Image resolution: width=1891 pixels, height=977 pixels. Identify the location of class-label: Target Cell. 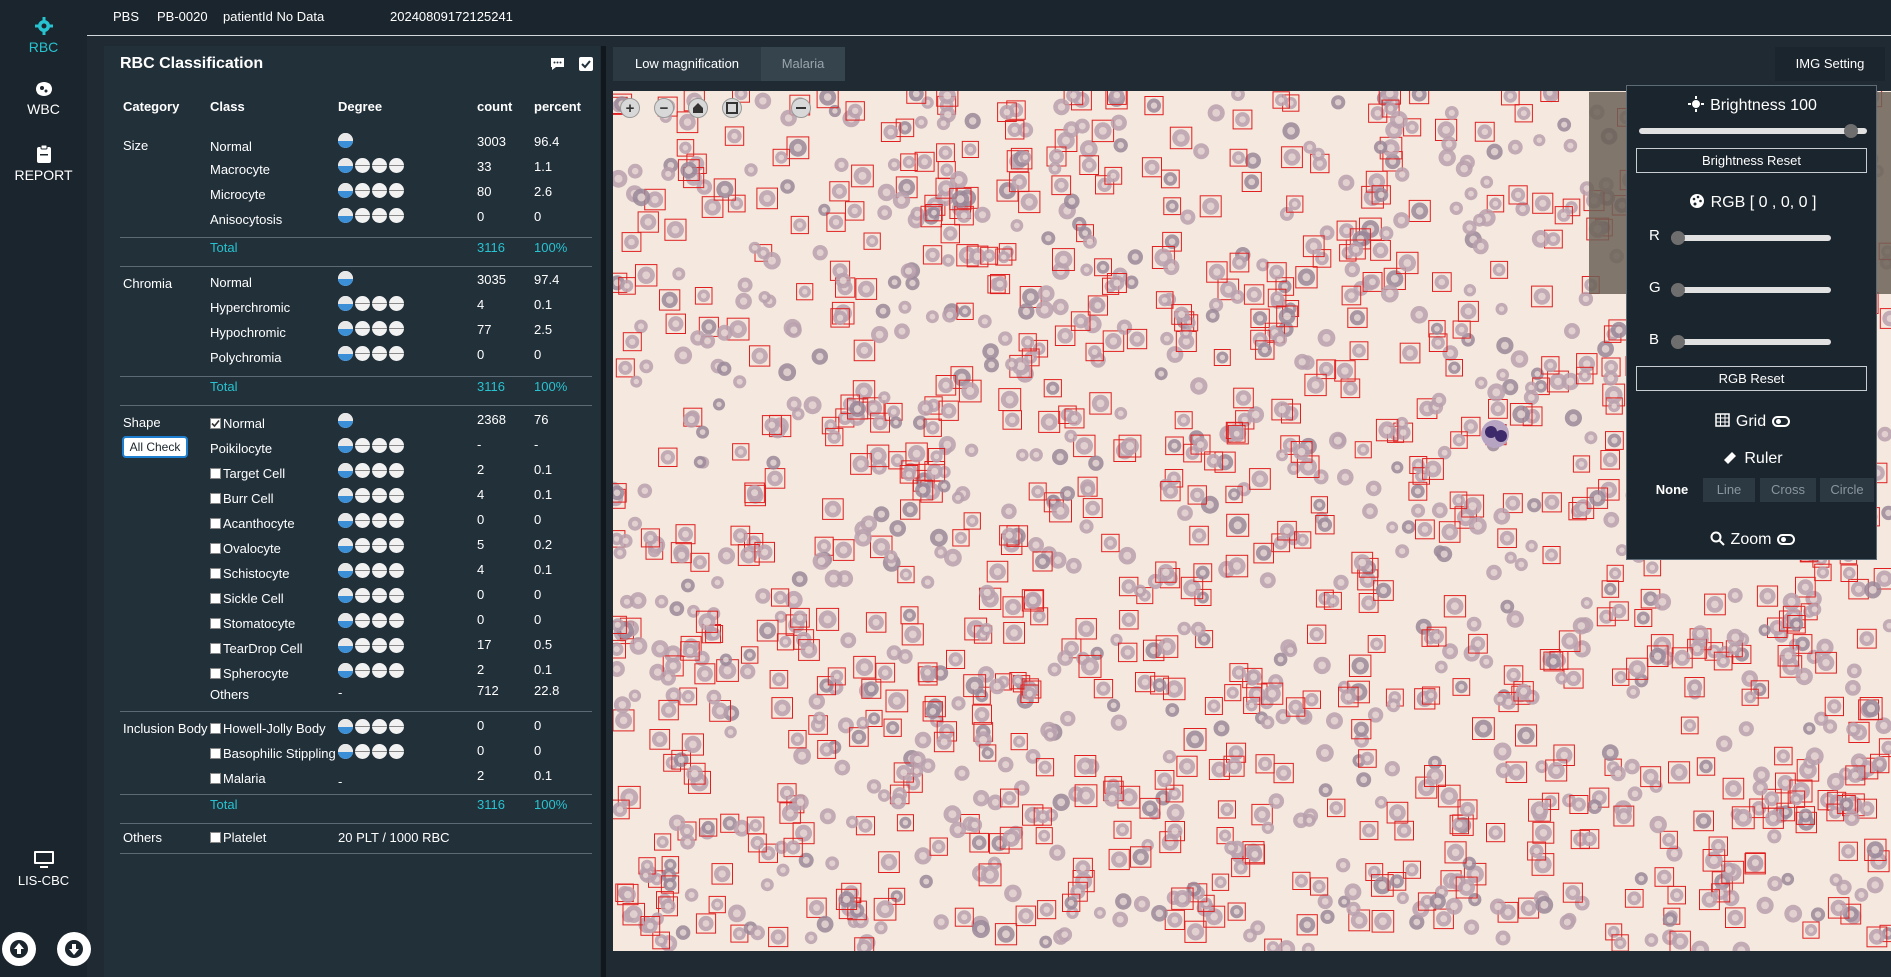
(247, 473).